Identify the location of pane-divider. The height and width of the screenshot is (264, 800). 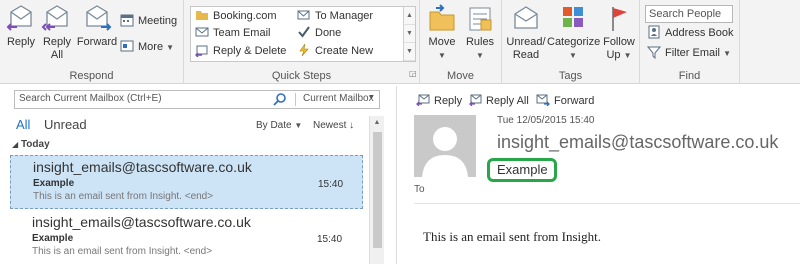
(396, 175).